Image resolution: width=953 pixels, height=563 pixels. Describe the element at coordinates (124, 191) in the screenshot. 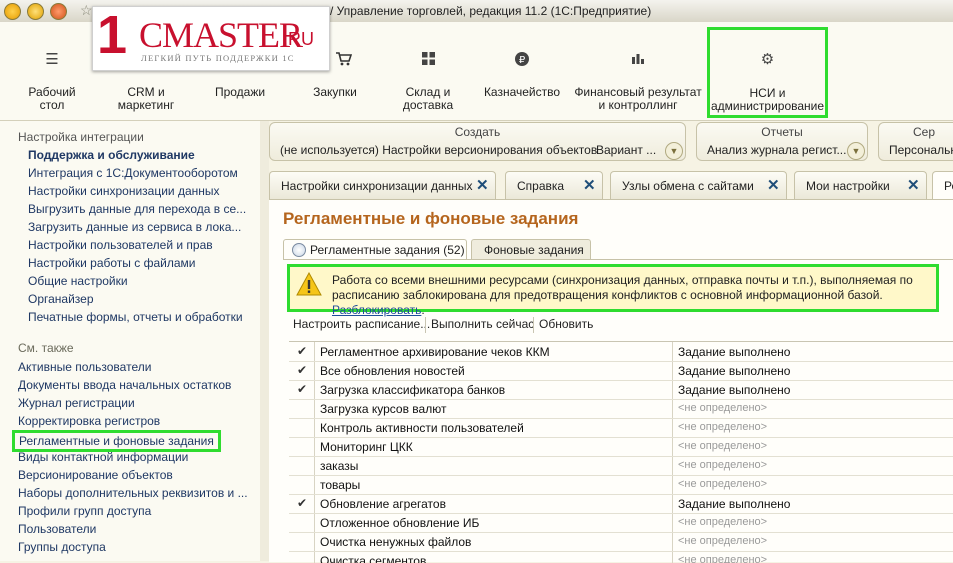

I see `nav-item: Настройки синхронизации данных` at that location.